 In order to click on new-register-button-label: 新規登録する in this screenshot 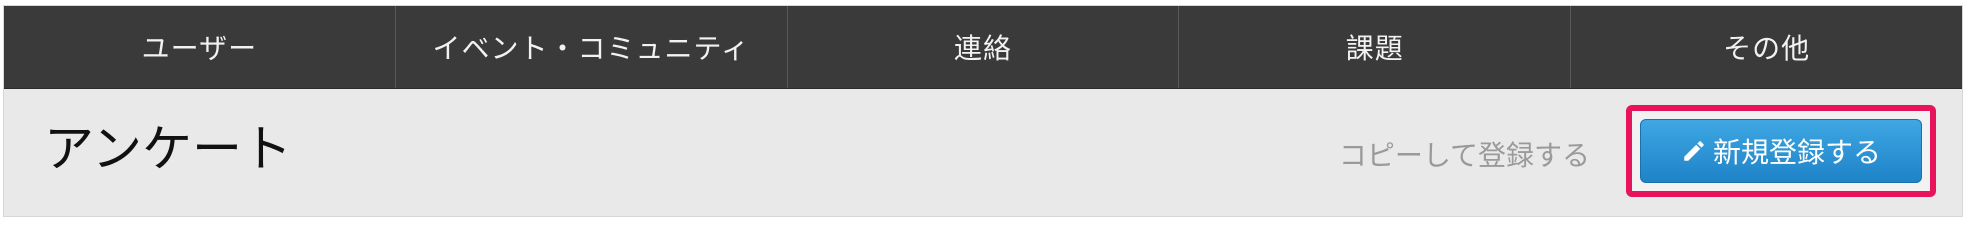, I will do `click(1796, 152)`.